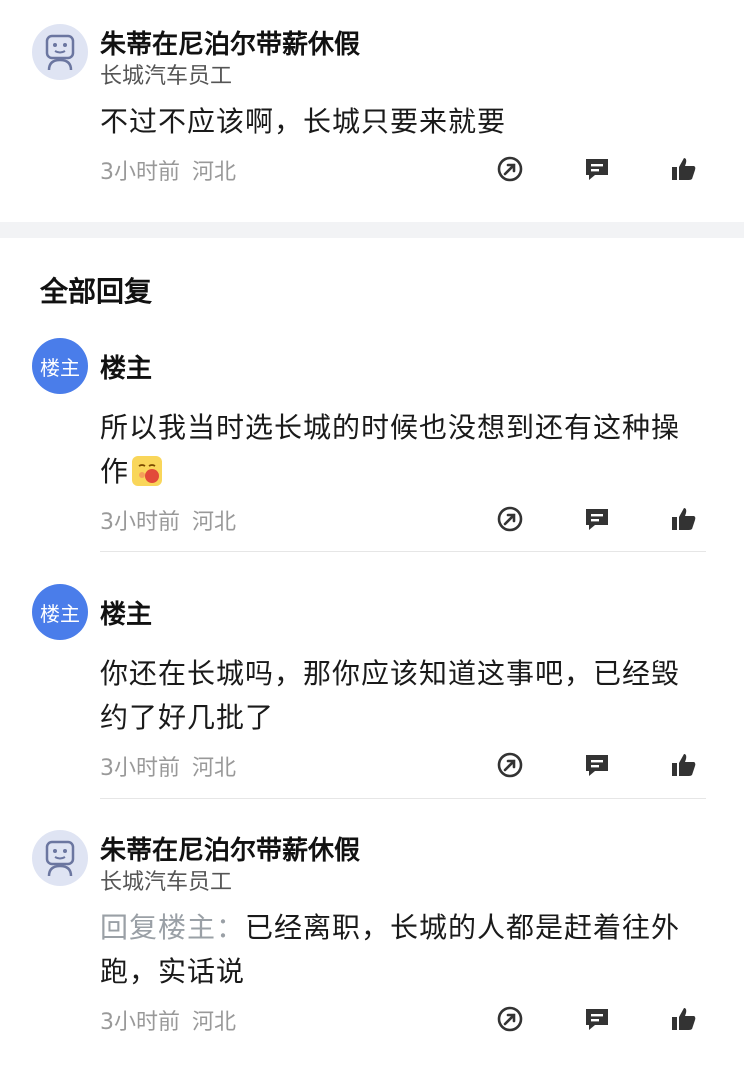 The width and height of the screenshot is (744, 1066). I want to click on comment-text: 你还在长城吗，那你应该知道这事吧，已经毁约了好几批了, so click(390, 695).